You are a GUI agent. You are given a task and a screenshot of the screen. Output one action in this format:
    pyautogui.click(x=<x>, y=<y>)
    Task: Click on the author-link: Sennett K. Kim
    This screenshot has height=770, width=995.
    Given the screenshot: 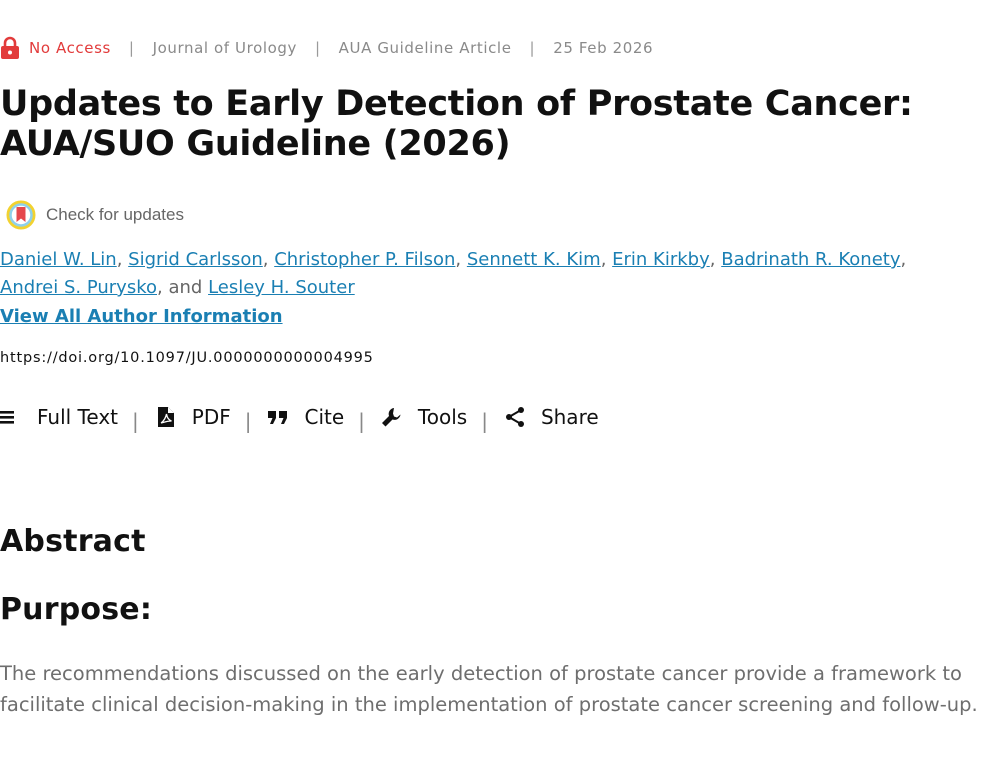 What is the action you would take?
    pyautogui.click(x=534, y=259)
    